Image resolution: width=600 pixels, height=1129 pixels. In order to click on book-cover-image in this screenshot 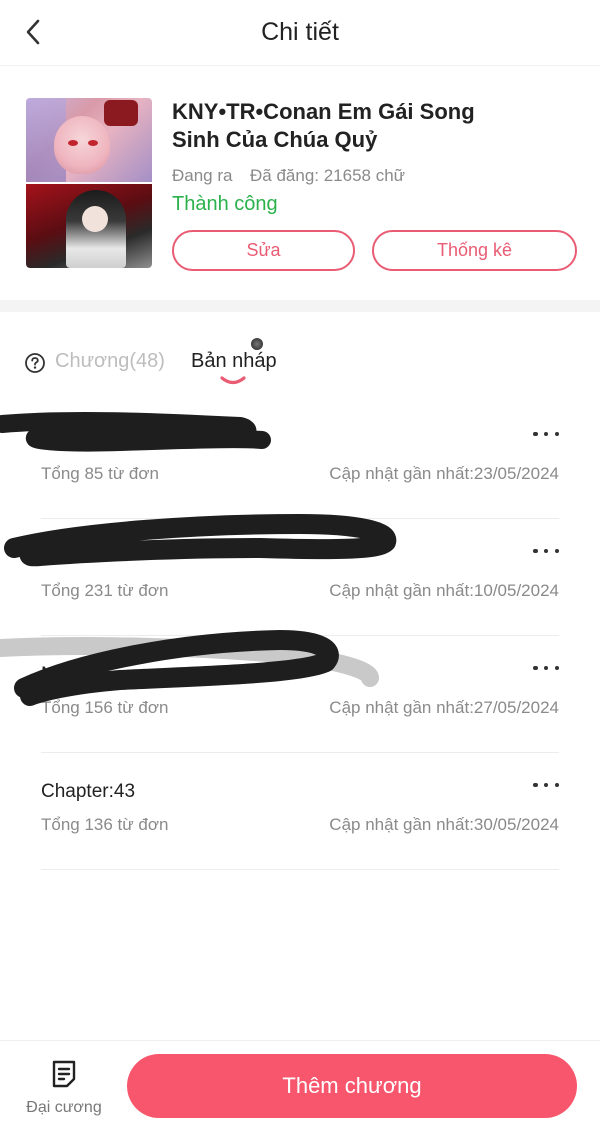, I will do `click(89, 183)`.